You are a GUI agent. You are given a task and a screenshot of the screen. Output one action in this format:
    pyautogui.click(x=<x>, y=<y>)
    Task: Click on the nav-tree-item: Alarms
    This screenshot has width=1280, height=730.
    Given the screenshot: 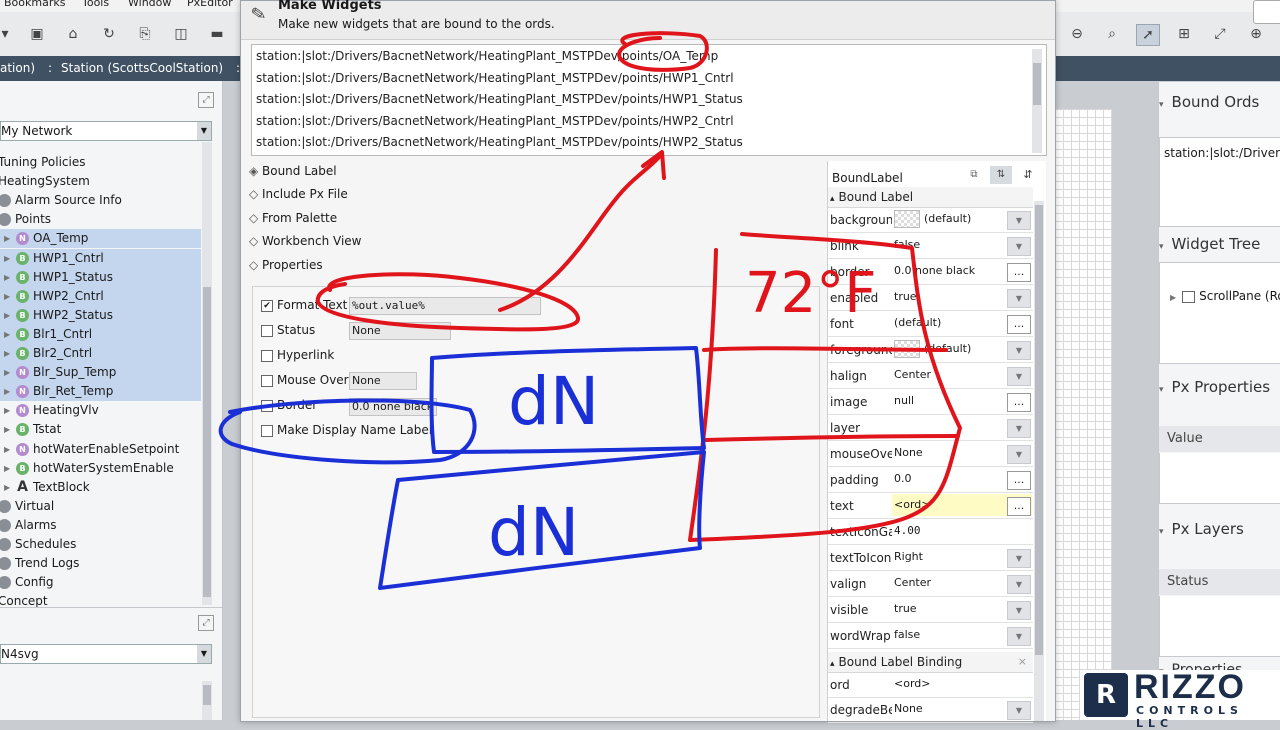 What is the action you would take?
    pyautogui.click(x=100, y=525)
    